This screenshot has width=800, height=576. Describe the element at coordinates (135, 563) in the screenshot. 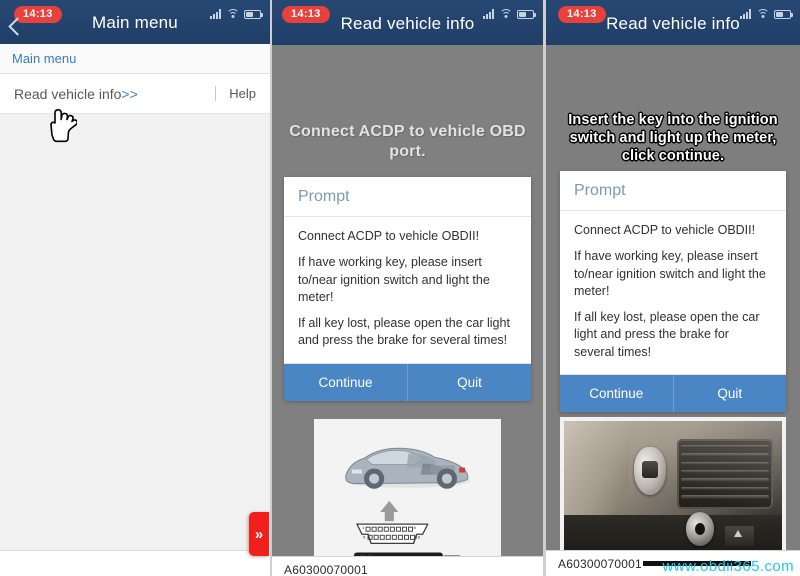

I see `panel1-bottom-strip` at that location.